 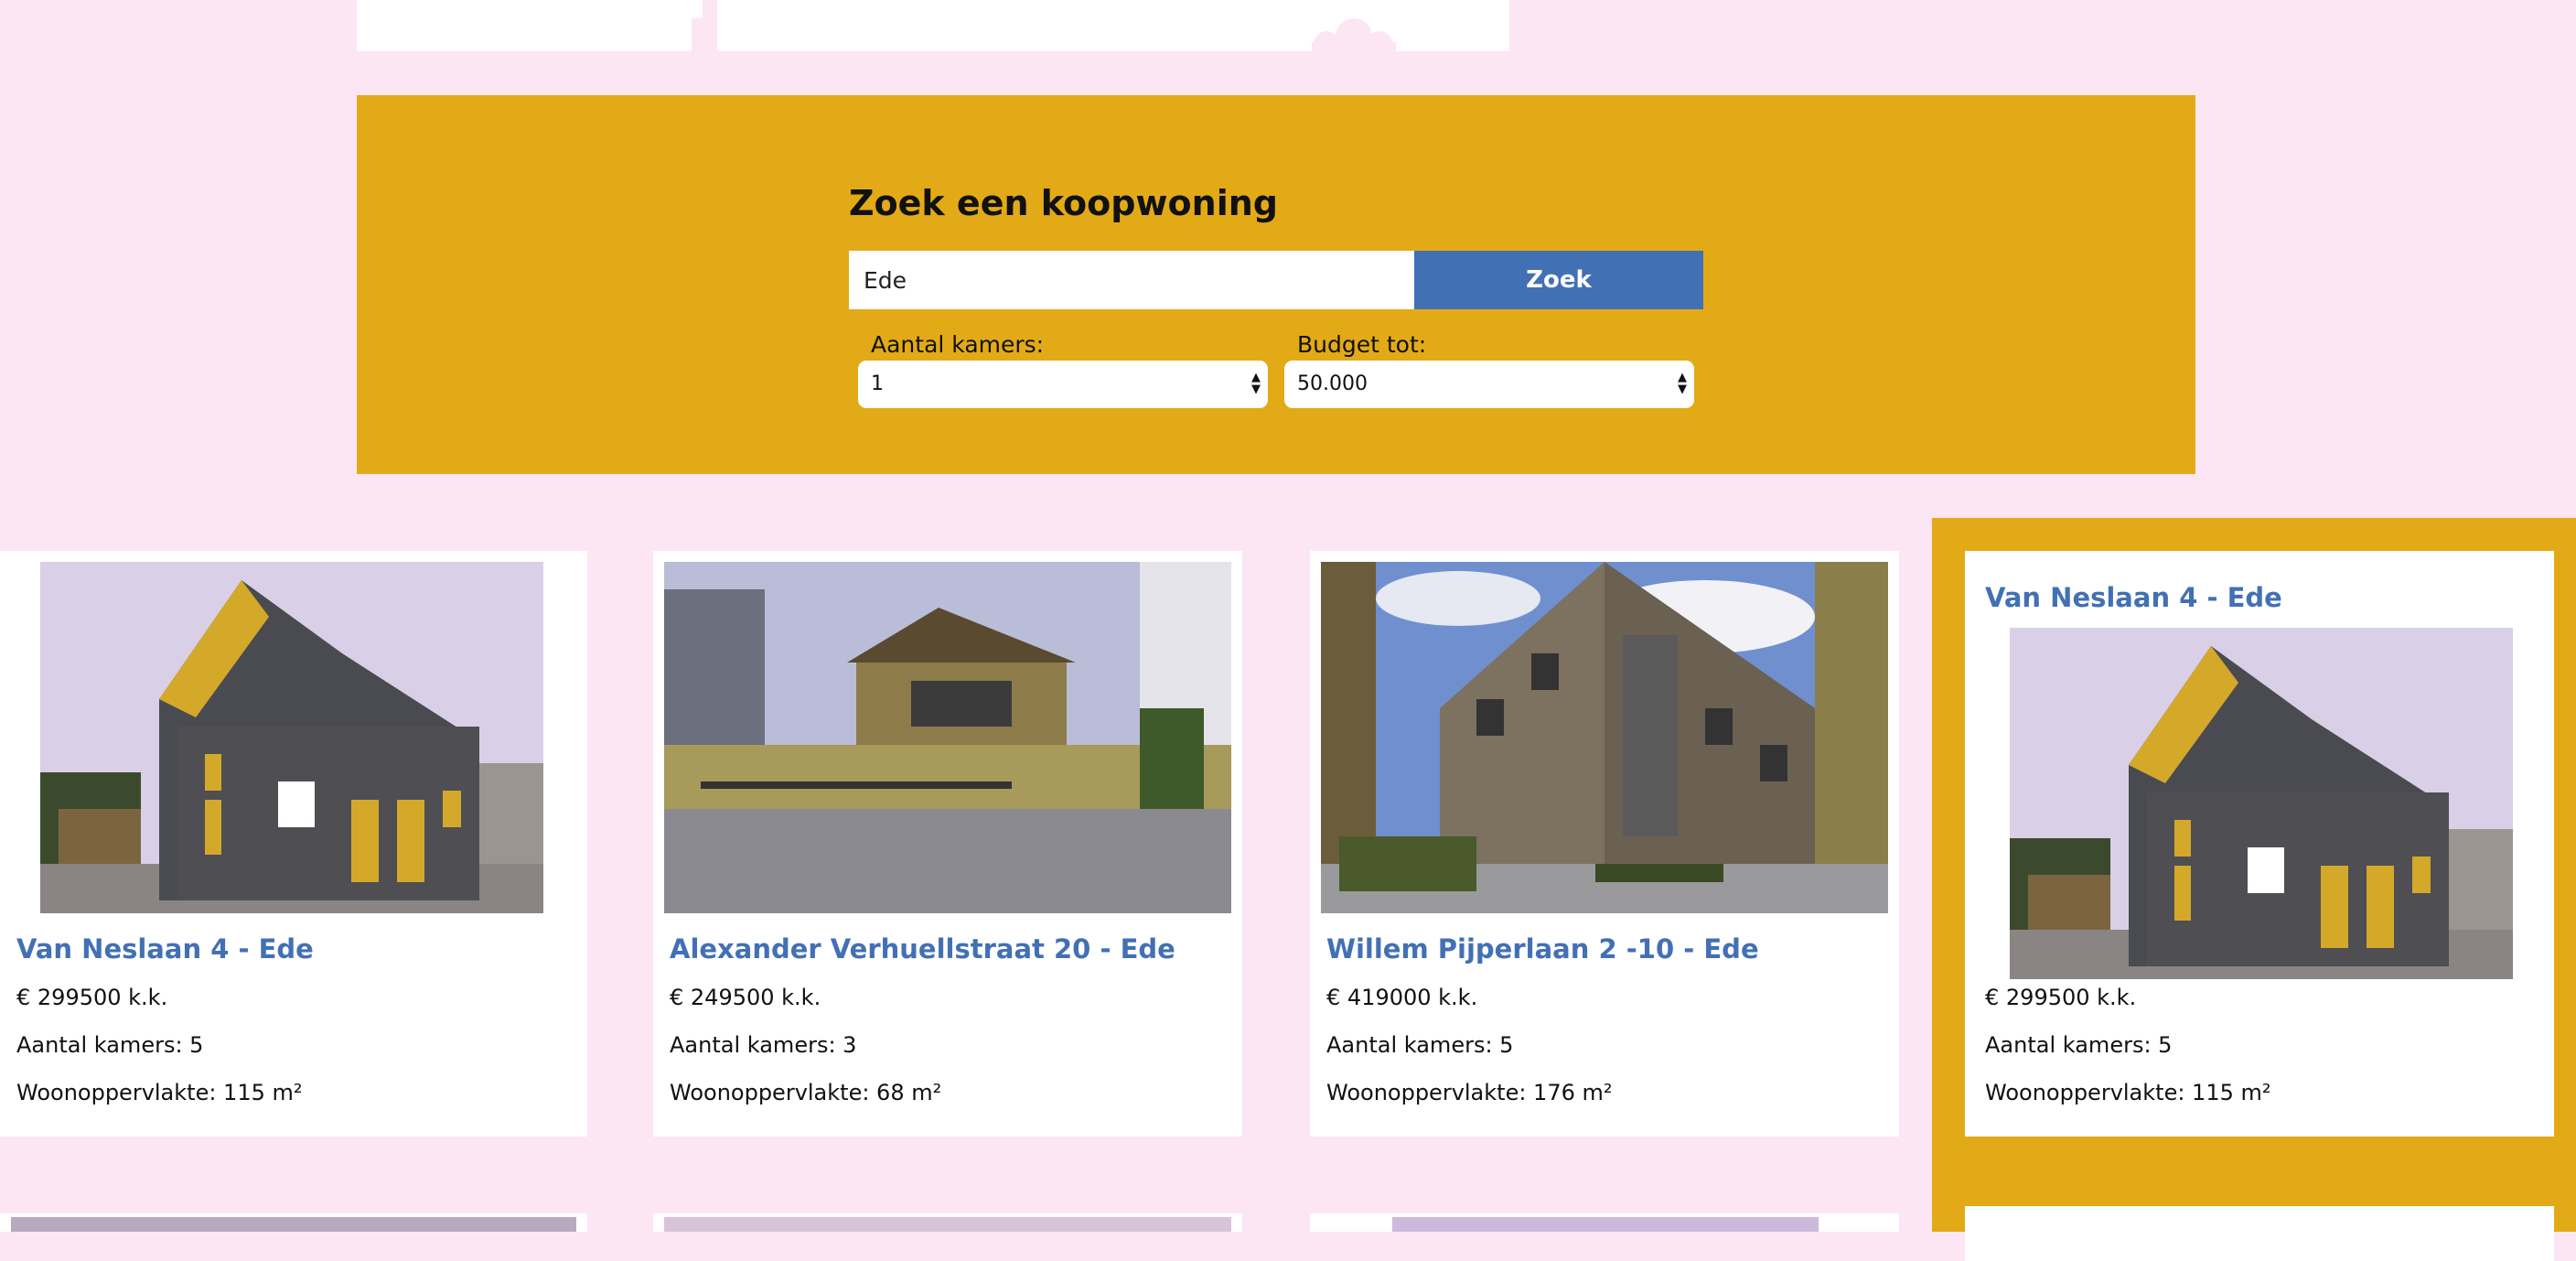 What do you see at coordinates (1402, 997) in the screenshot?
I see `listing-price: € 419000 k.k.` at bounding box center [1402, 997].